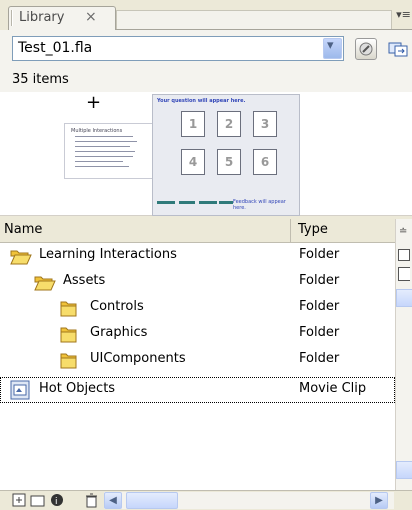  I want to click on list-item: Assets Folder, so click(197, 282).